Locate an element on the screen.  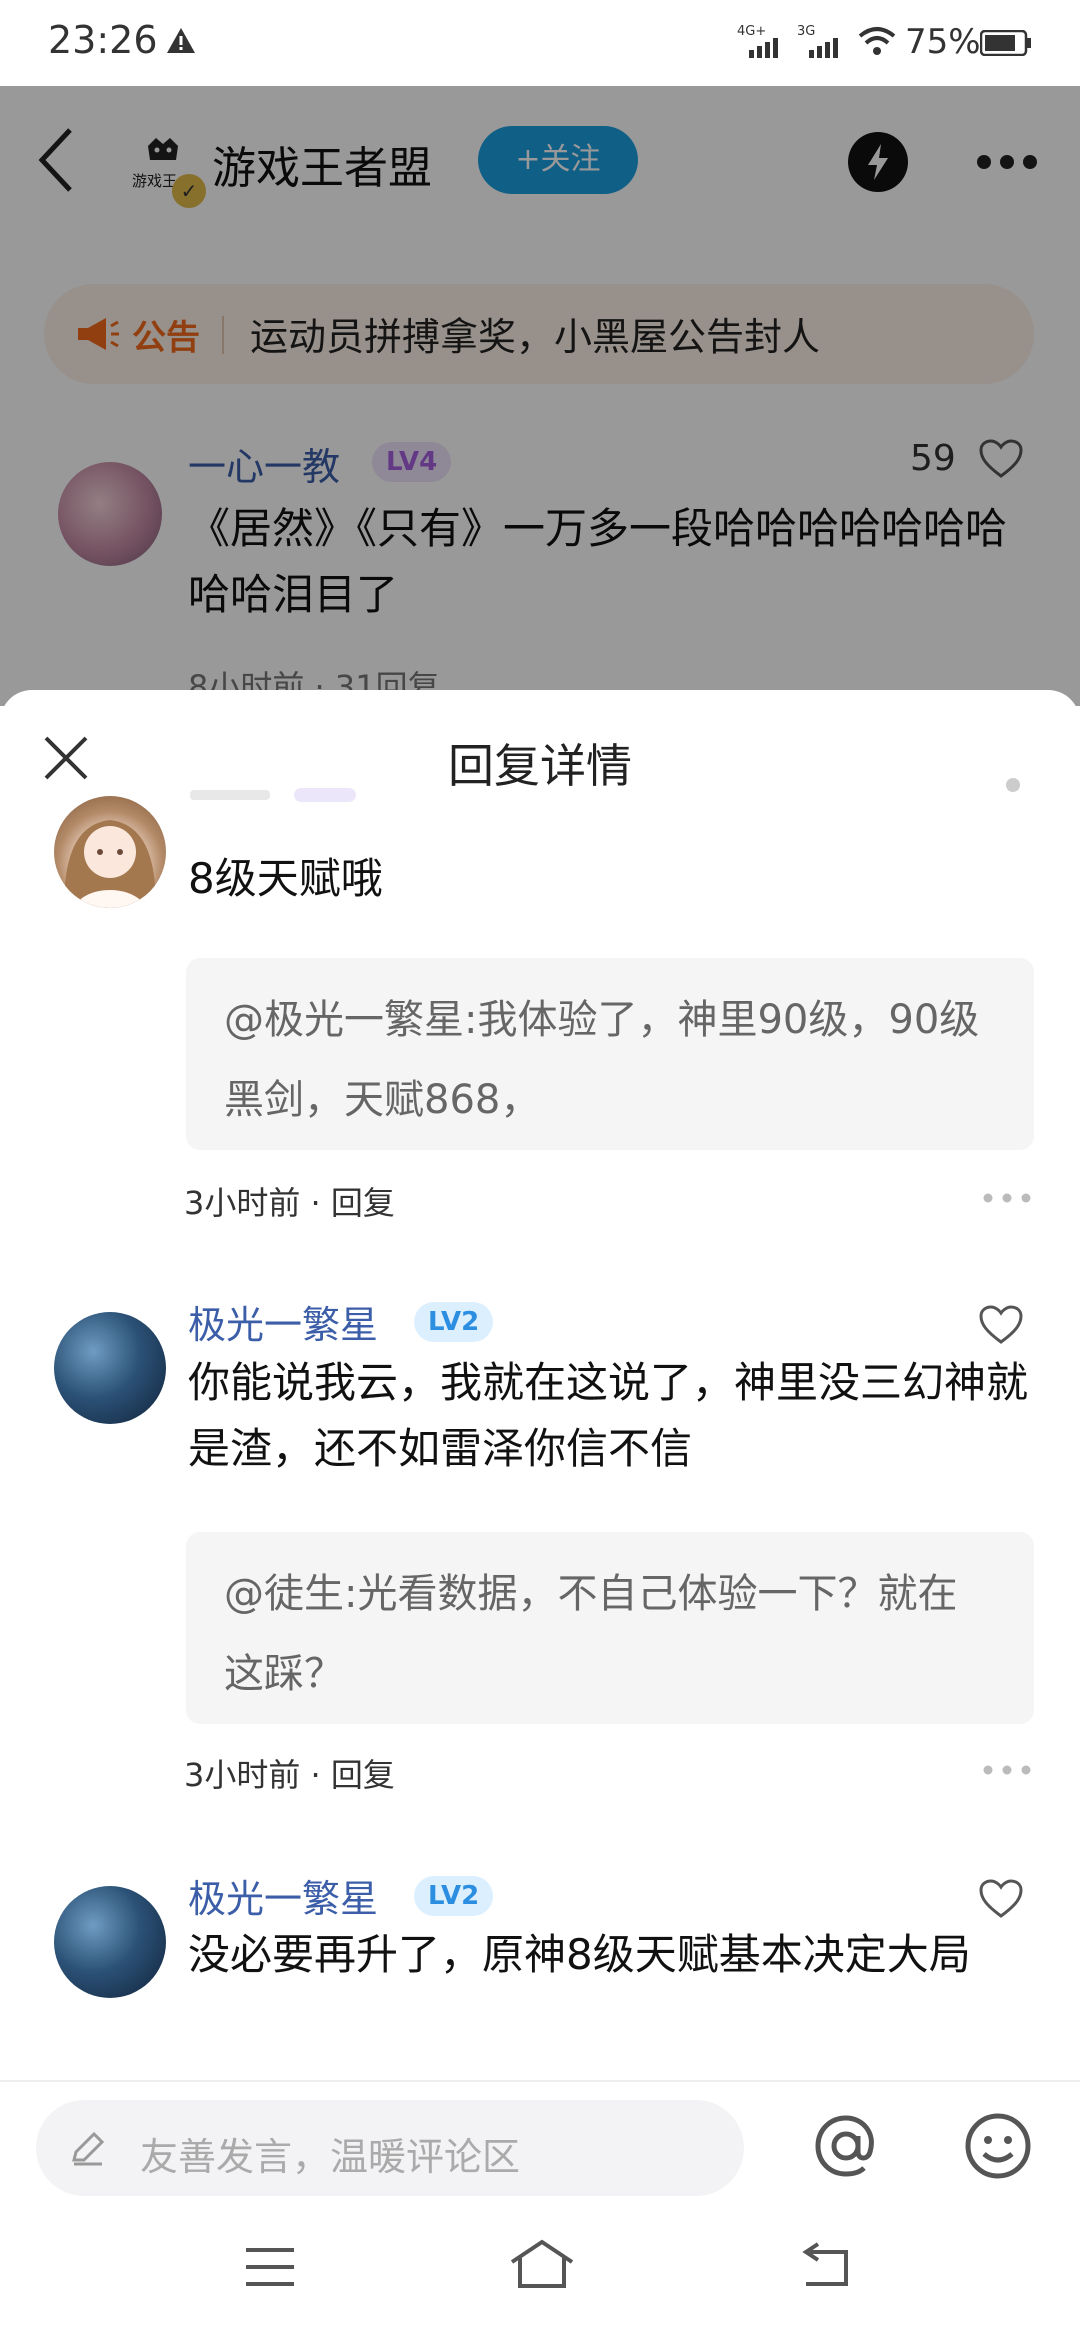
signal-3g-icon: 3G is located at coordinates (817, 41).